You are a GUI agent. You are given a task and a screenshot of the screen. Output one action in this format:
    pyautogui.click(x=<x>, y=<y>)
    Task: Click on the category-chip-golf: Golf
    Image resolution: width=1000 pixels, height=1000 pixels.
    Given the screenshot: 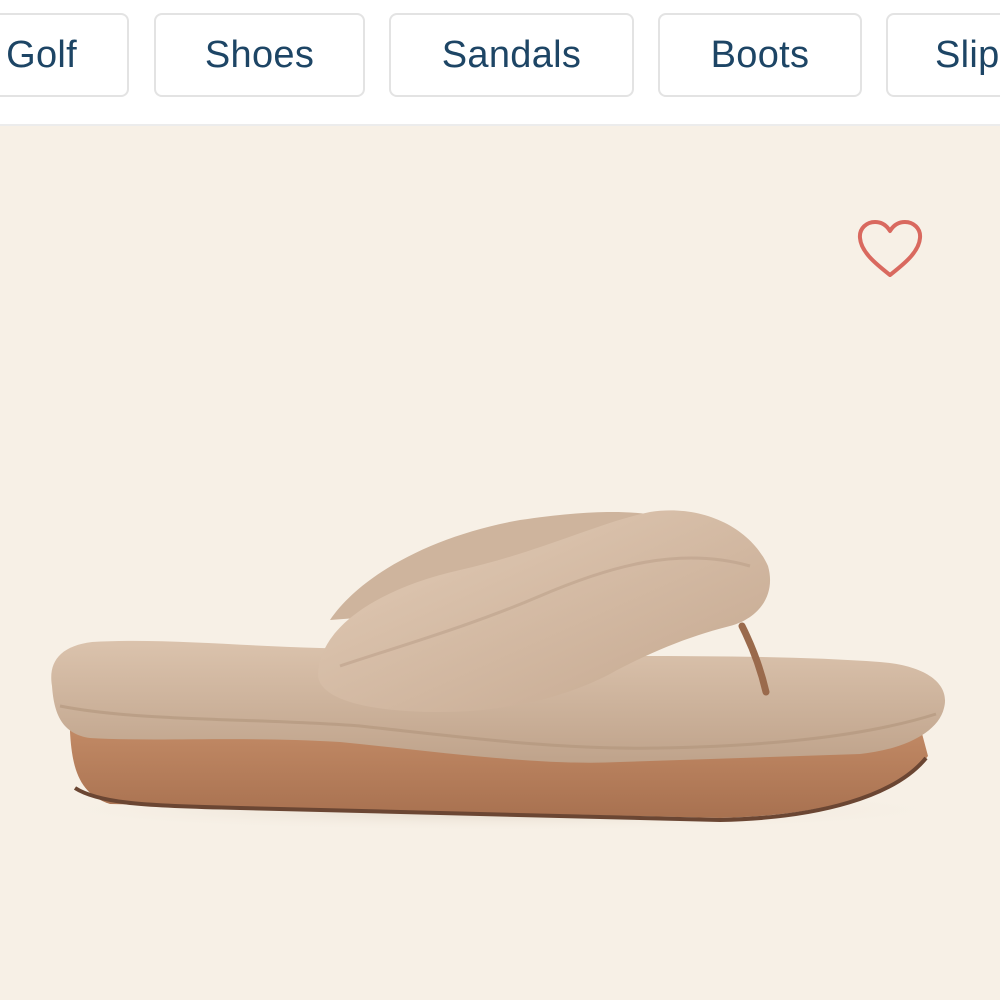 What is the action you would take?
    pyautogui.click(x=64, y=55)
    